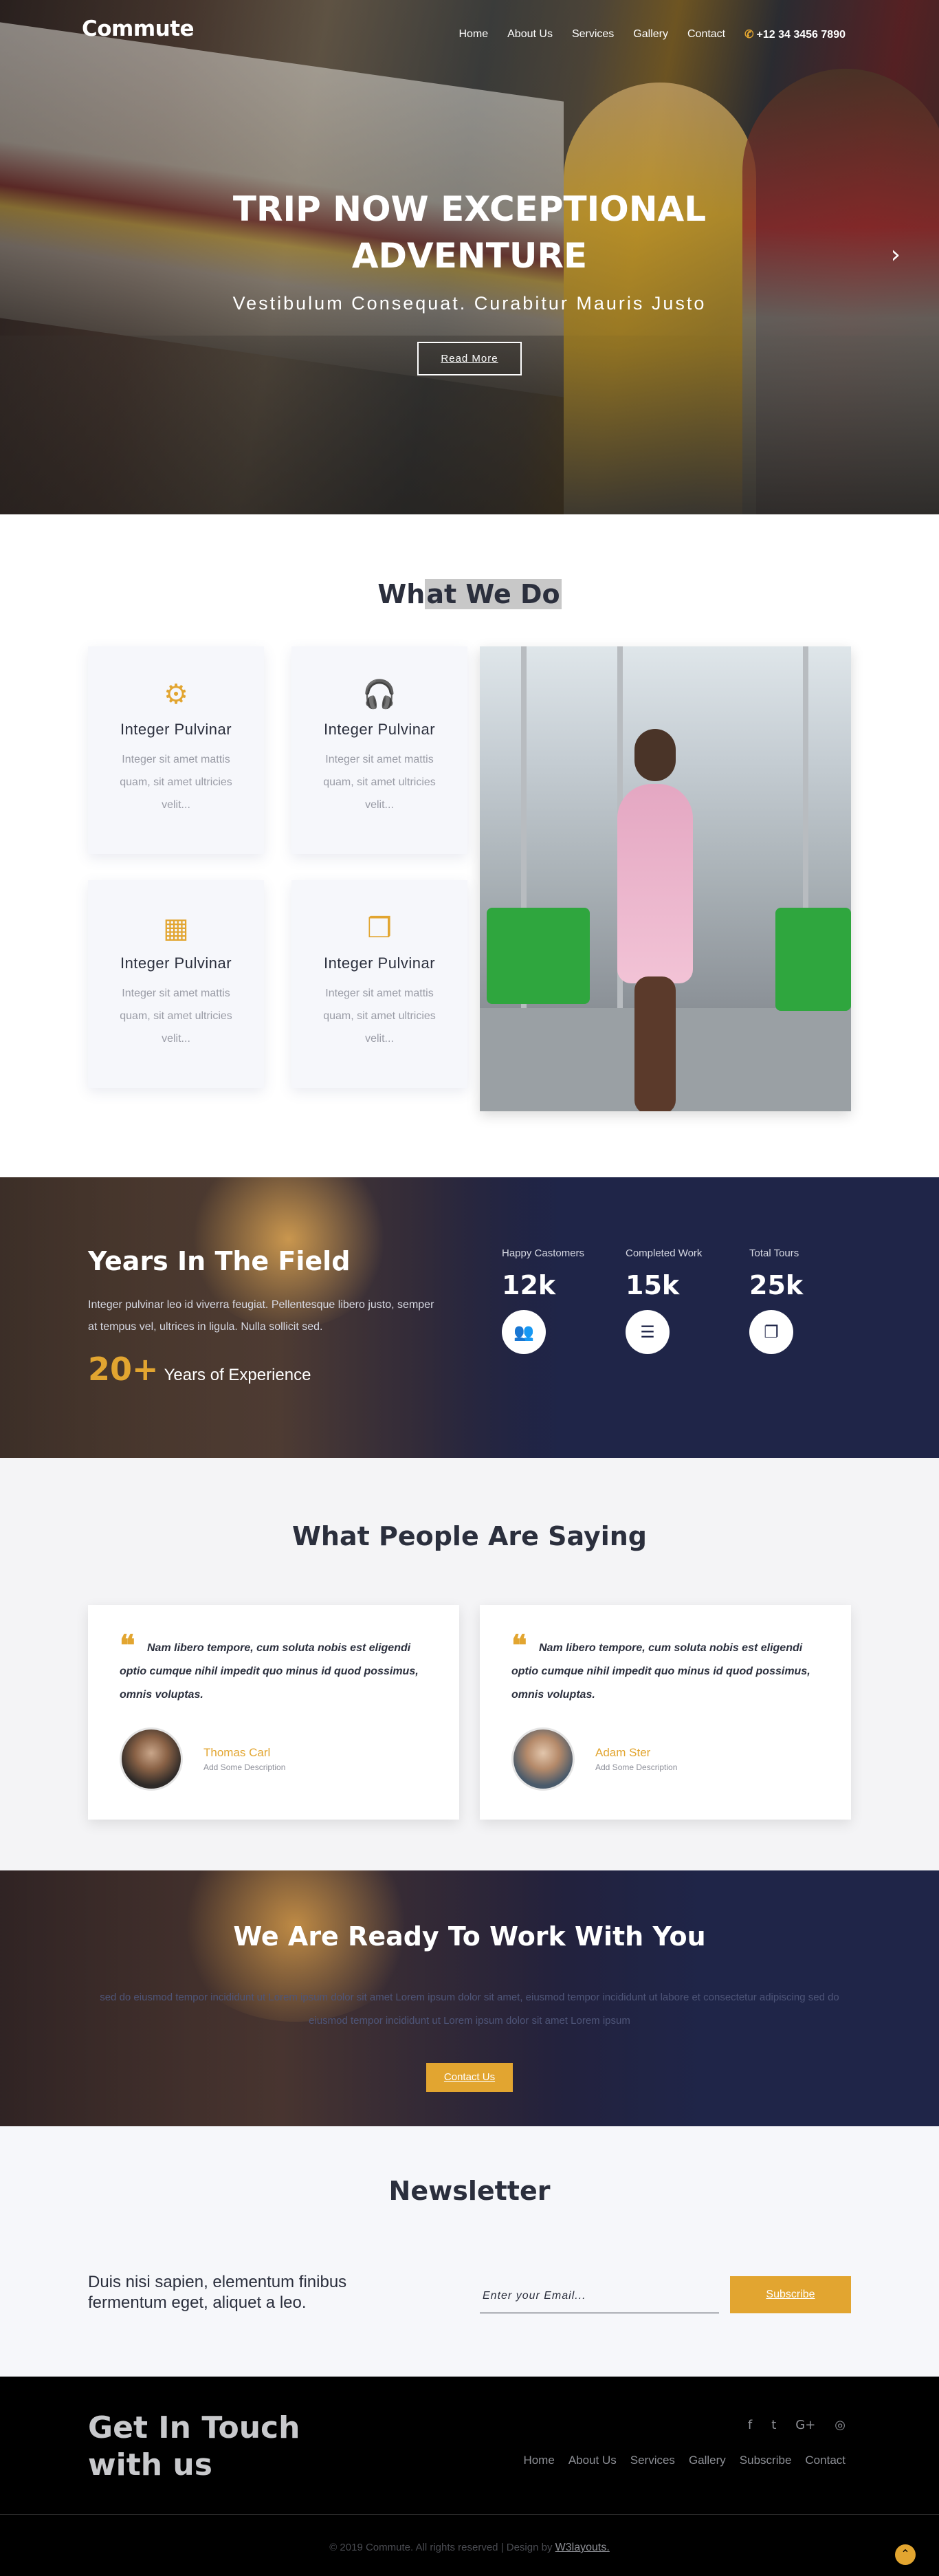 This screenshot has height=2576, width=939. I want to click on stat-label: Completed Work, so click(664, 1253).